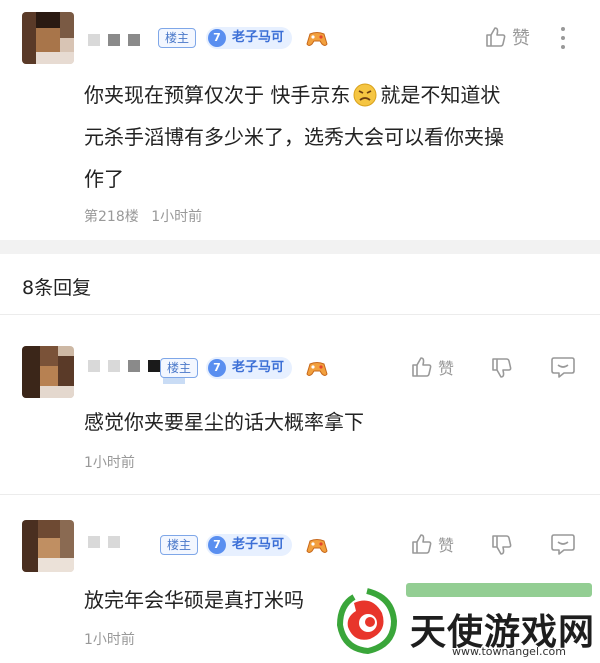  Describe the element at coordinates (367, 621) in the screenshot. I see `angel-logo-icon` at that location.